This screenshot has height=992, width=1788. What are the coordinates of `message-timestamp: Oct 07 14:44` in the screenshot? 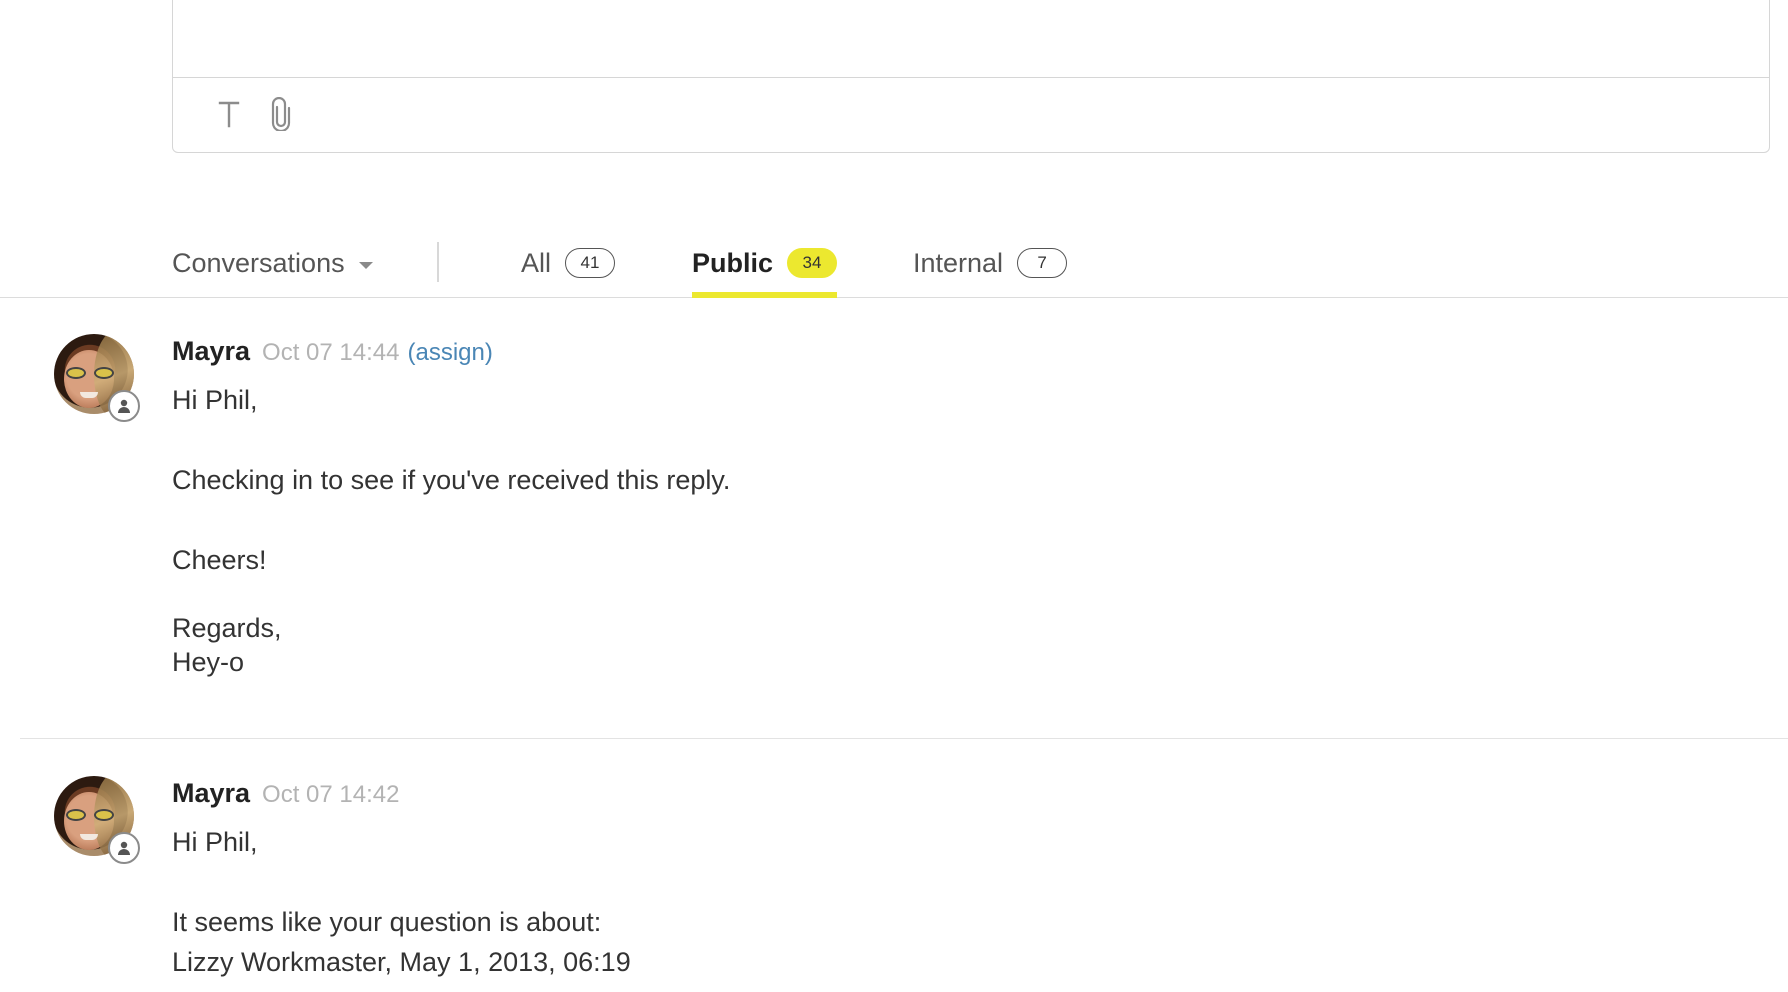 It's located at (331, 352).